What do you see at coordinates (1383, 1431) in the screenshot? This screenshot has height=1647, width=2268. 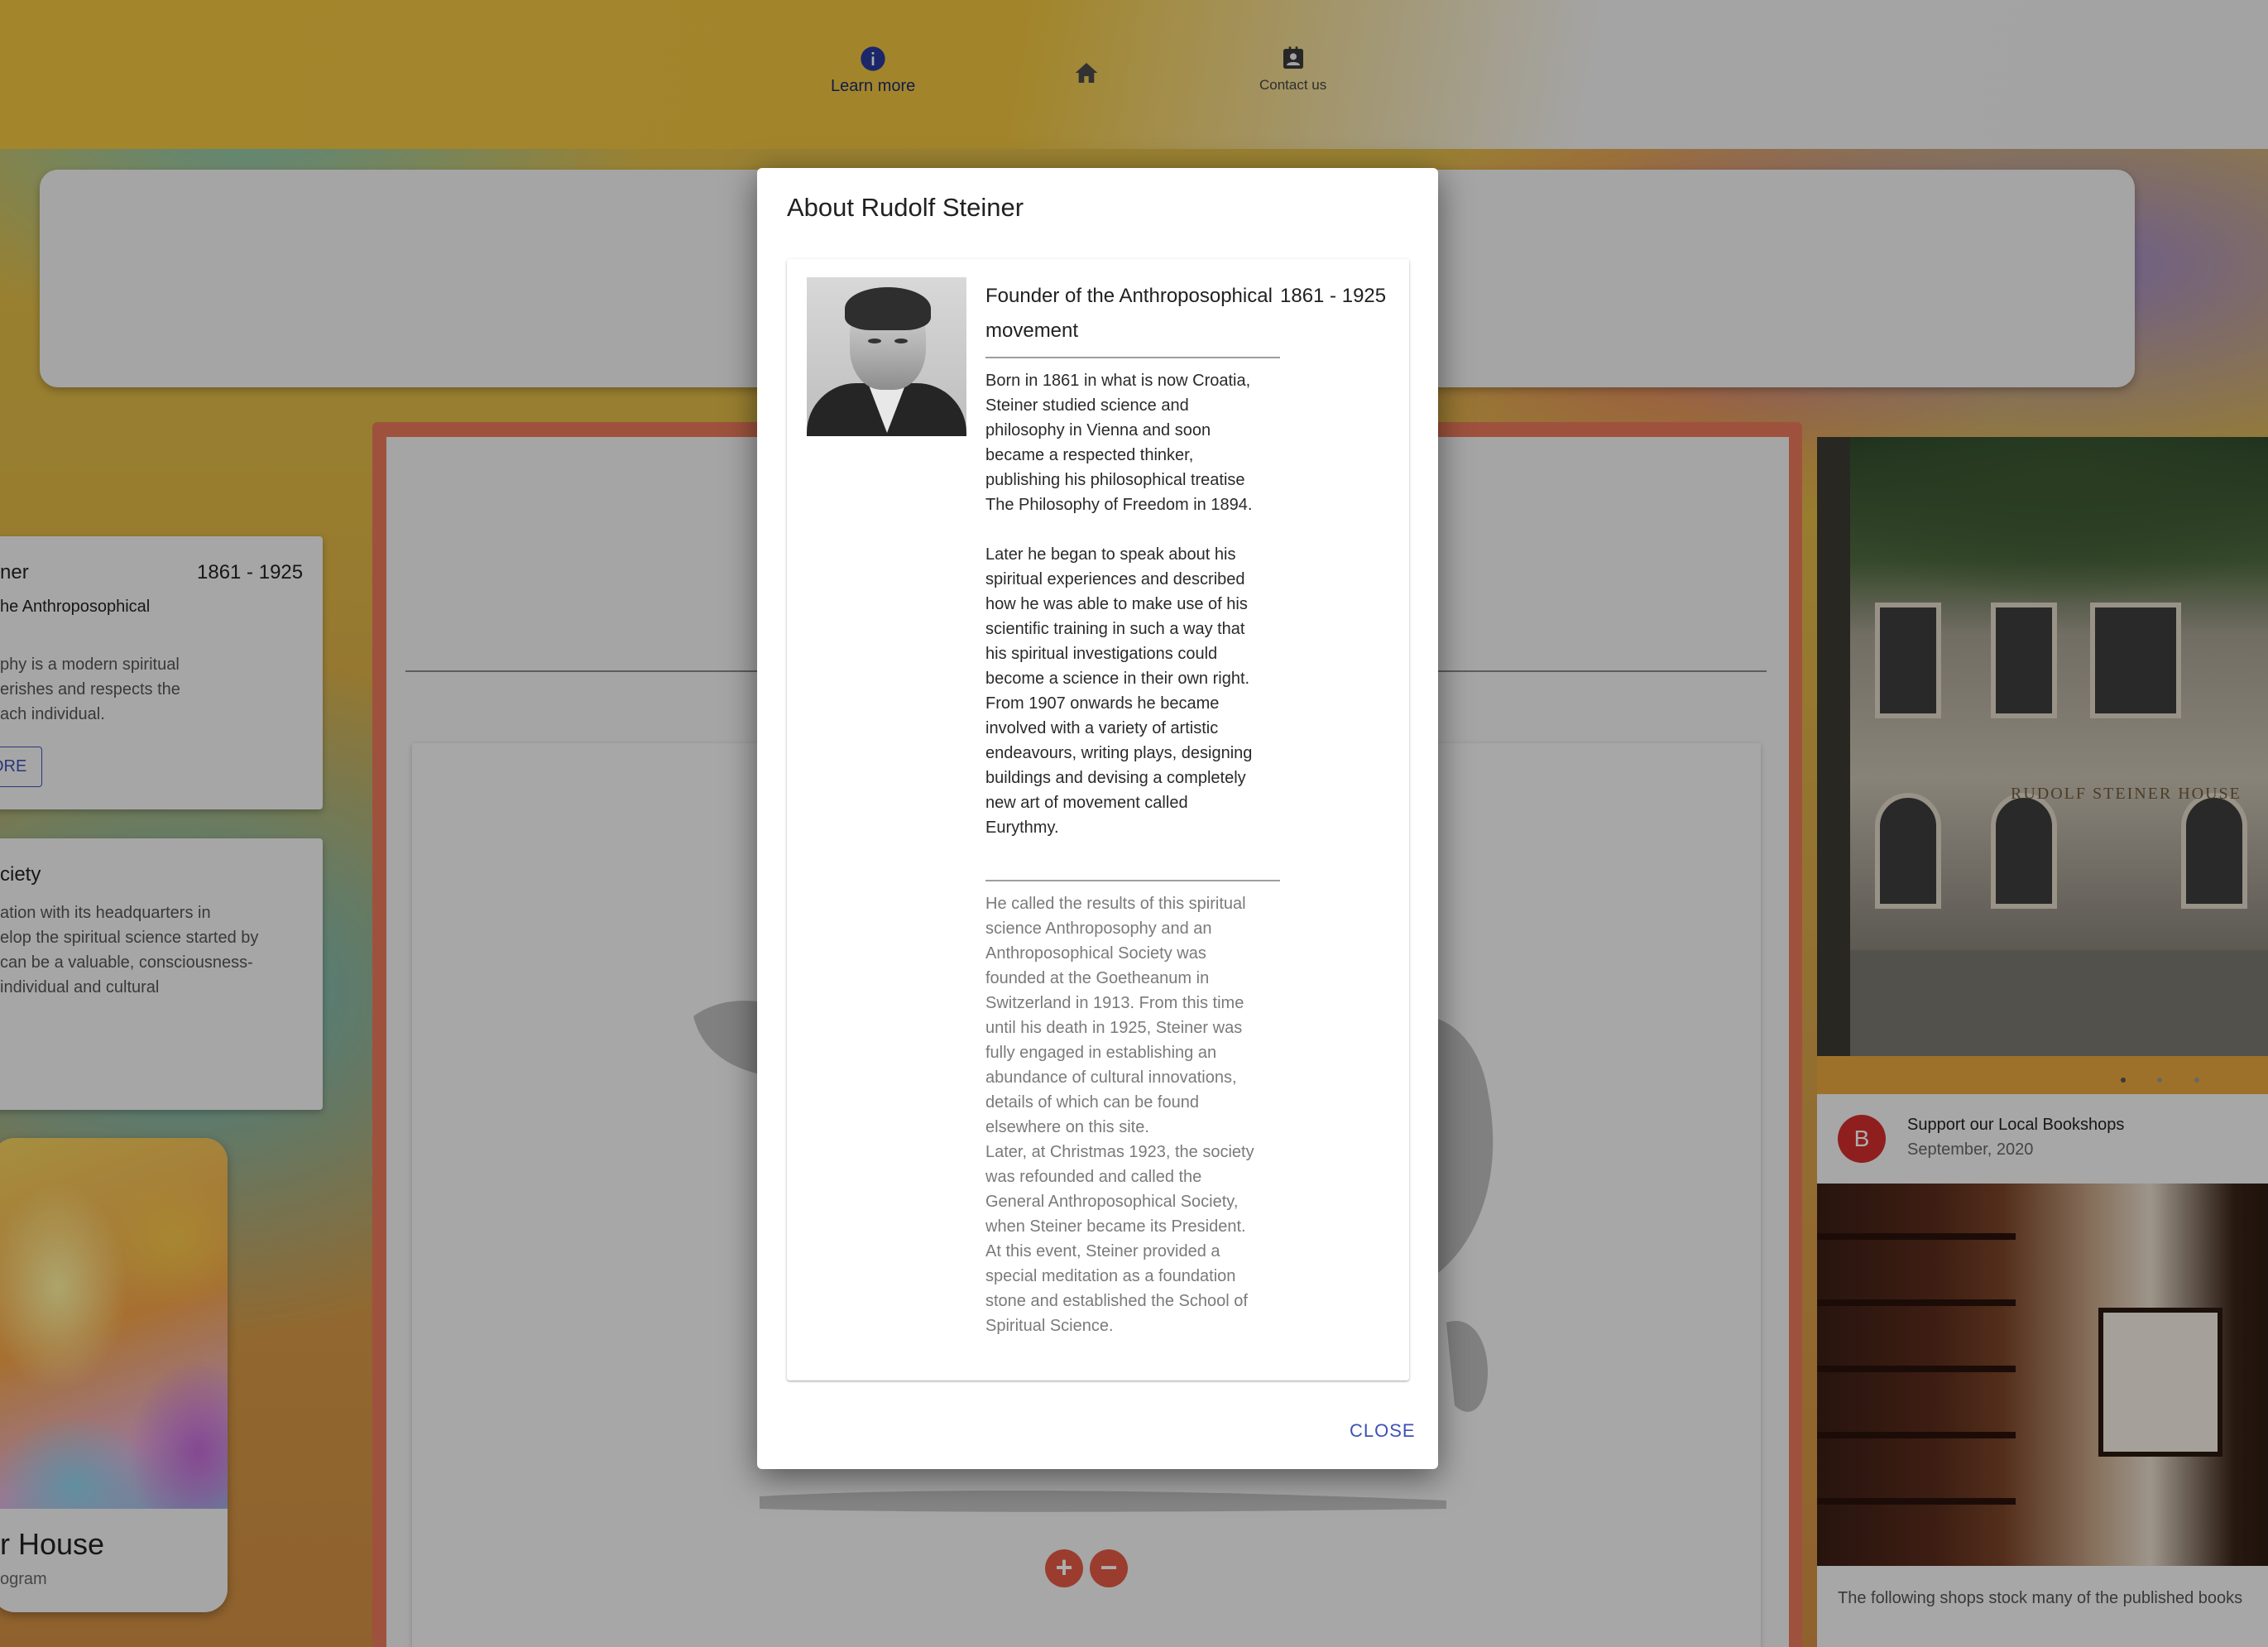 I see `close-button: CLOSE` at bounding box center [1383, 1431].